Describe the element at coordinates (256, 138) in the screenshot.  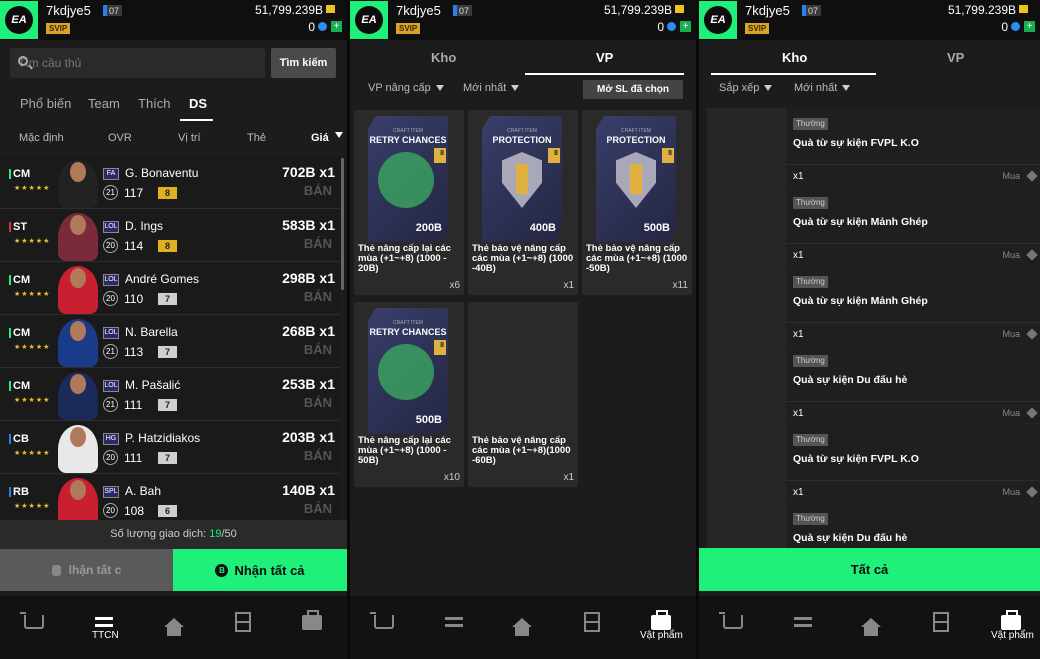
I see `sort-card: Thẻ` at that location.